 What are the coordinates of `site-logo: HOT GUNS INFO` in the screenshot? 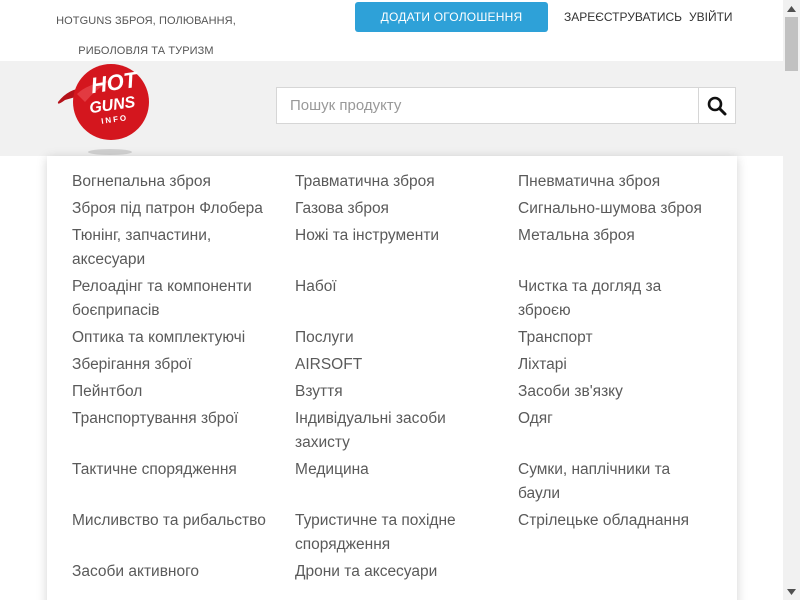 It's located at (105, 109).